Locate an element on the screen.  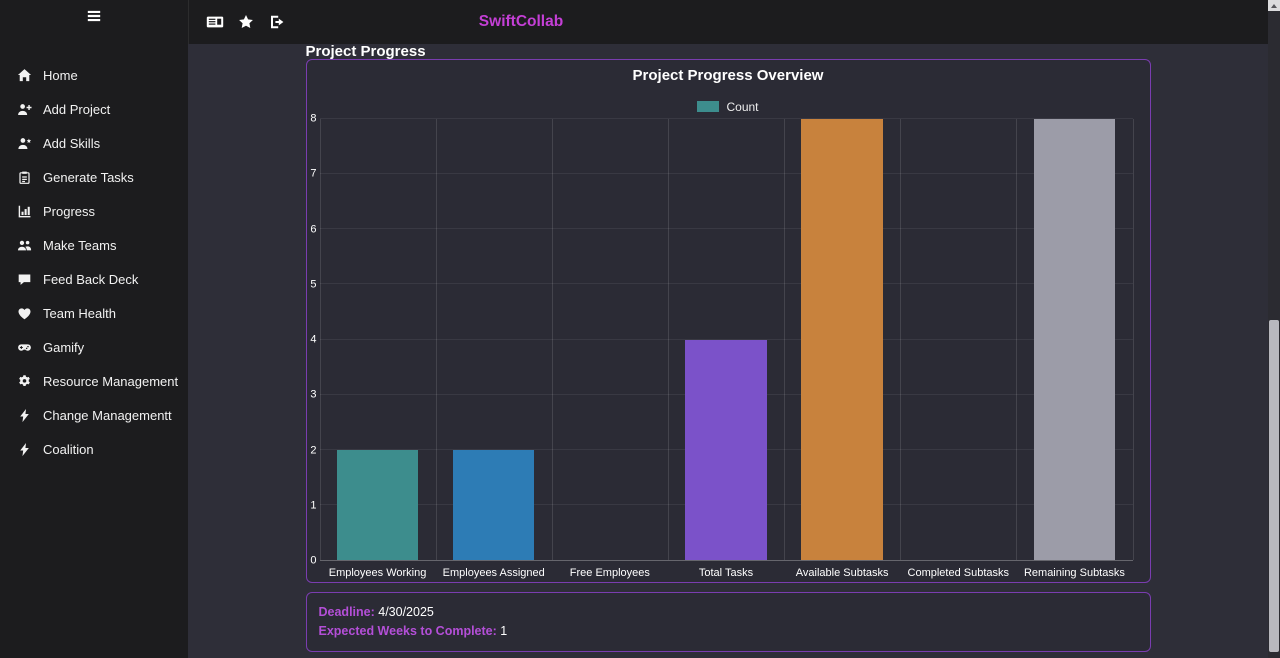
sidebar-item-generate-tasks: Generate Tasks is located at coordinates (94, 177).